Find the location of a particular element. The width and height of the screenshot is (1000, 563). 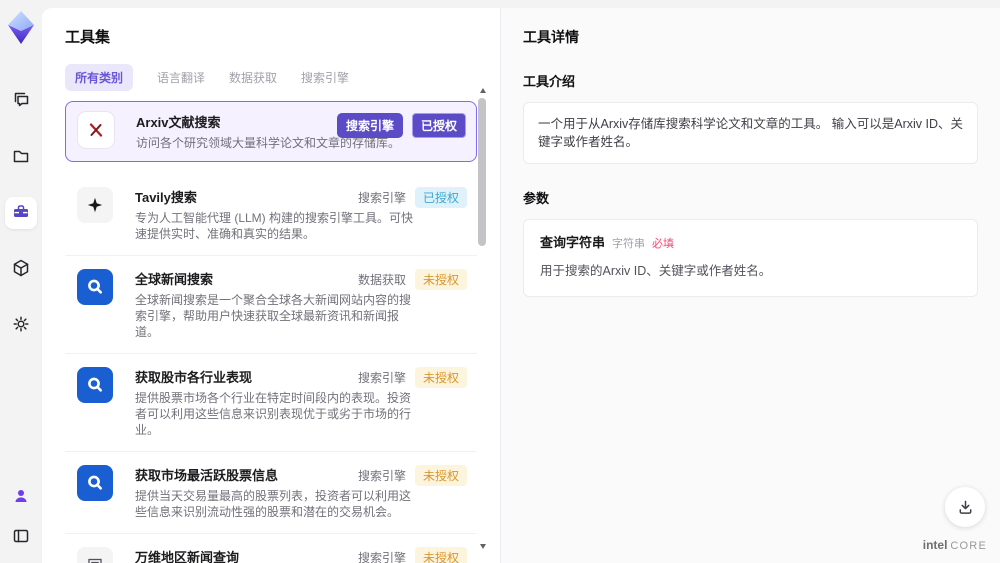

sidebar-item-package is located at coordinates (21, 269).